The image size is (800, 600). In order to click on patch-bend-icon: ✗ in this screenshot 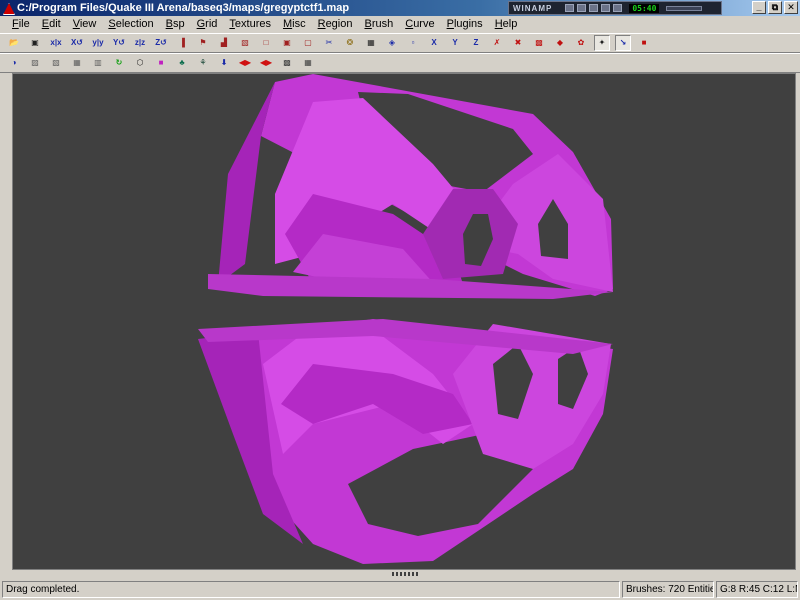, I will do `click(497, 43)`.